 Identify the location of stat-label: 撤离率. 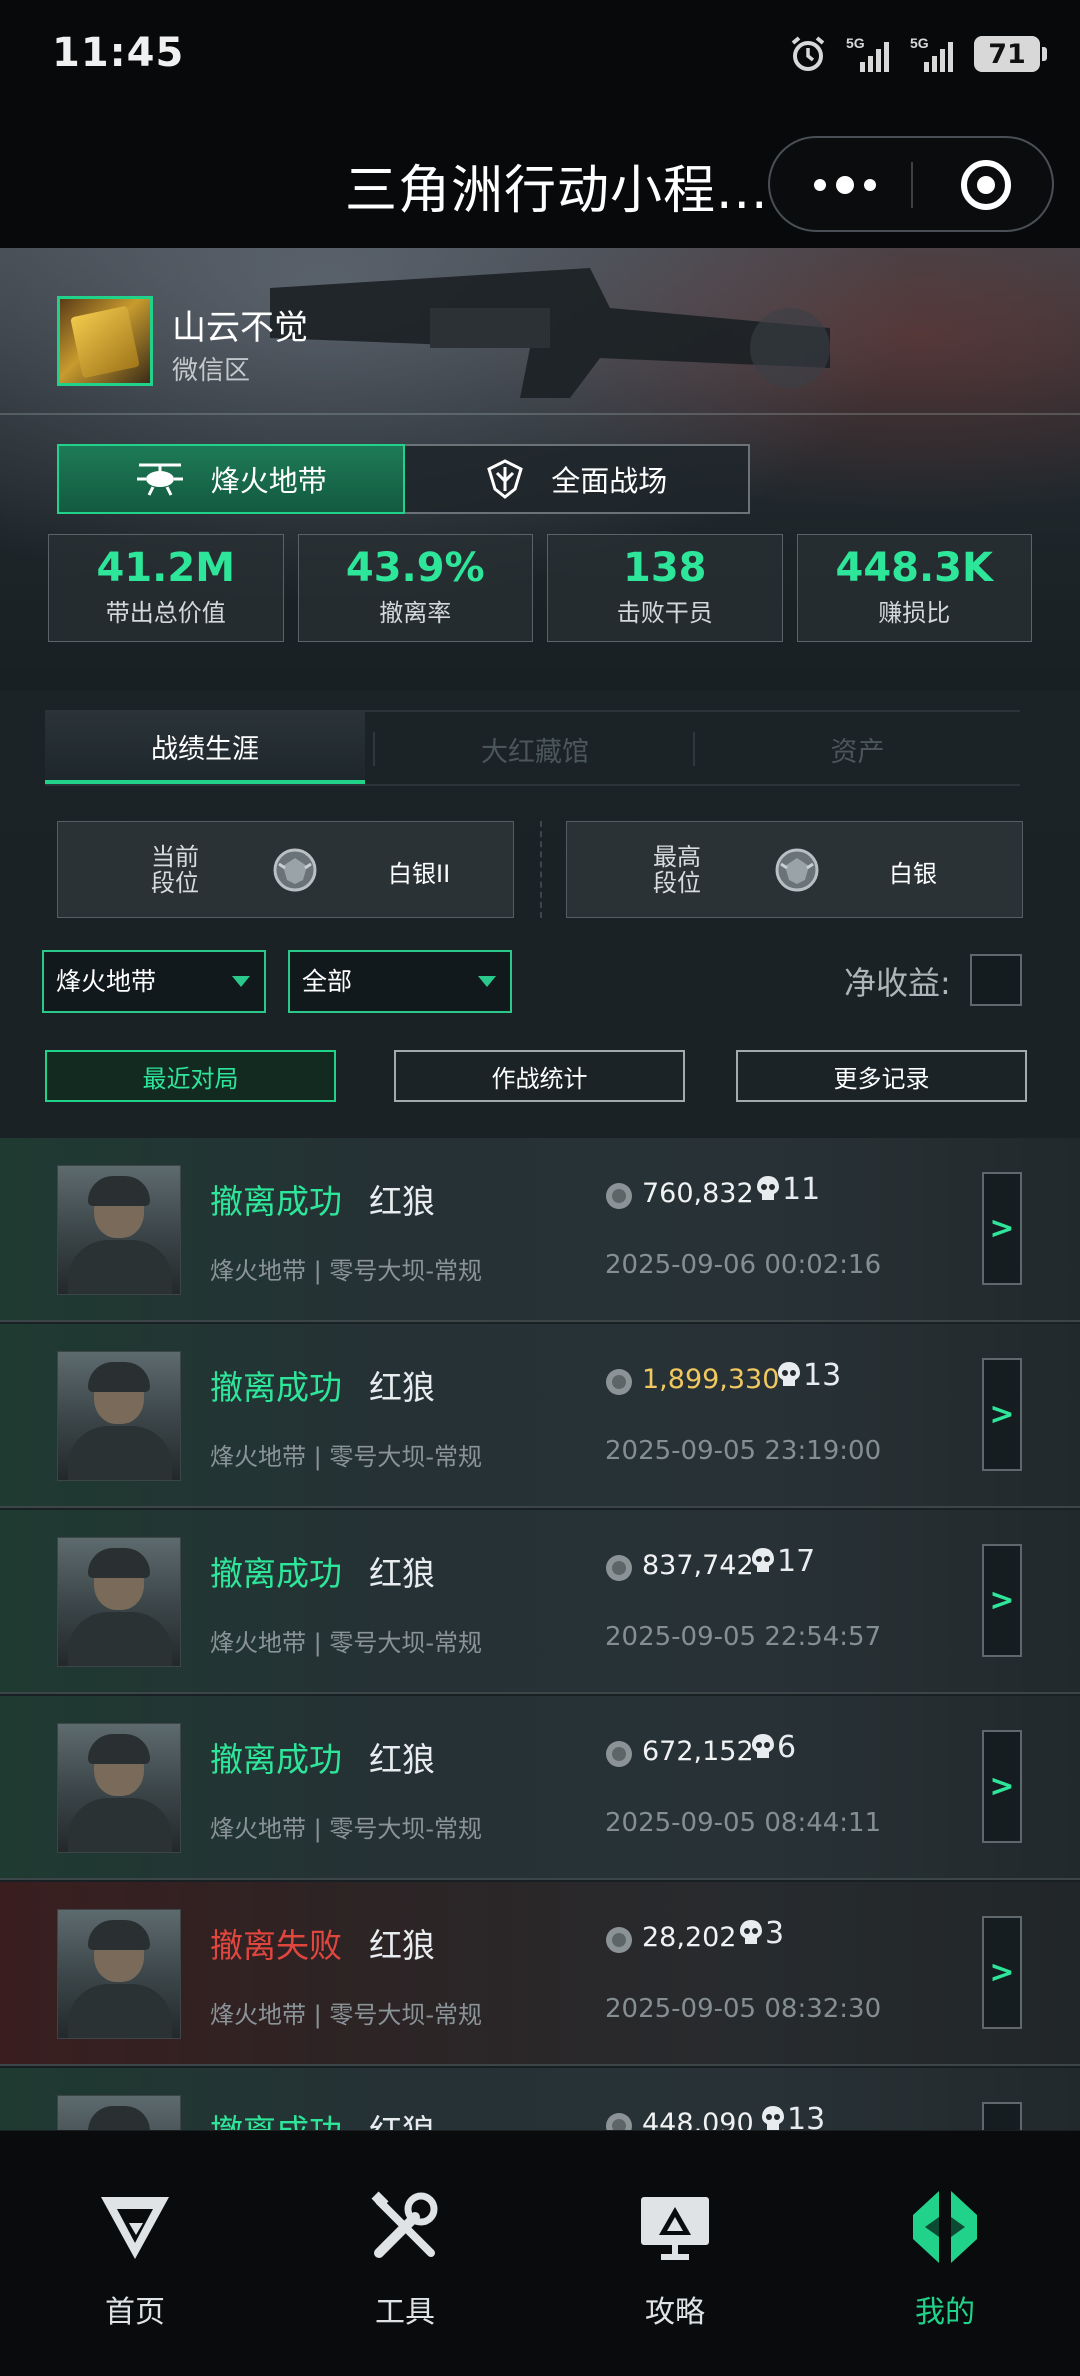
(415, 613).